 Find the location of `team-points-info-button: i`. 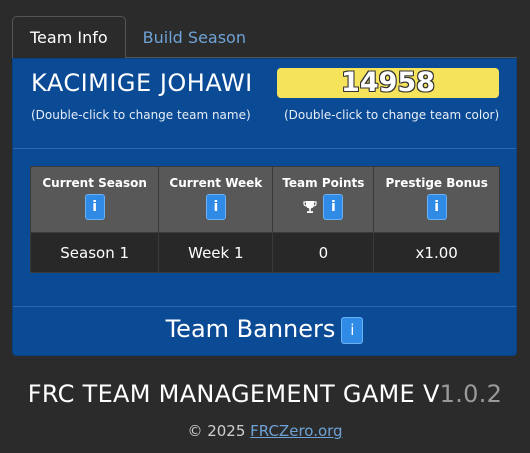

team-points-info-button: i is located at coordinates (333, 207).